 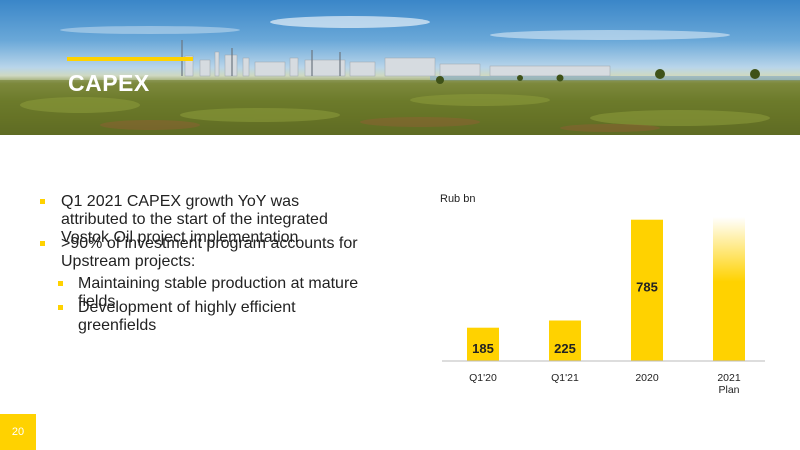 I want to click on bar-value-label: 185, so click(x=483, y=348).